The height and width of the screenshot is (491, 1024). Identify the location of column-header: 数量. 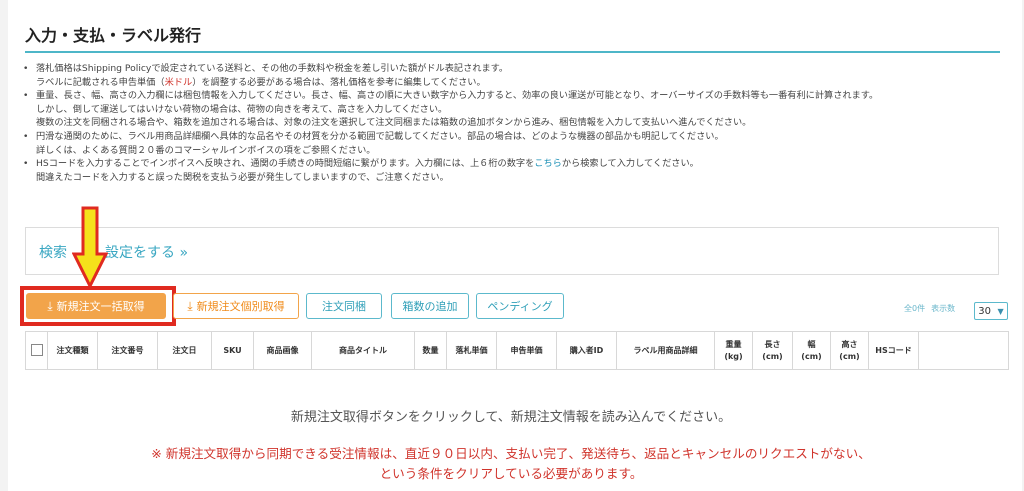
(430, 350).